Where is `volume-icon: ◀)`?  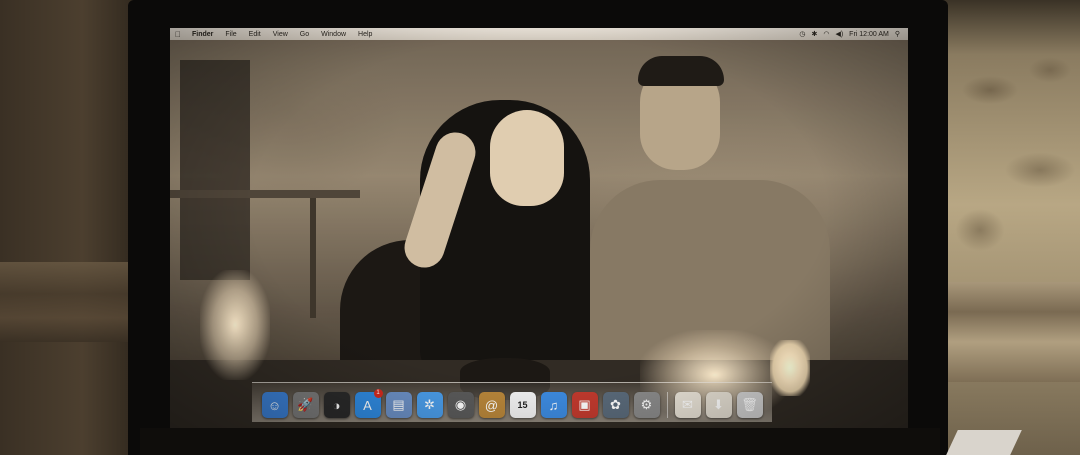 volume-icon: ◀) is located at coordinates (839, 34).